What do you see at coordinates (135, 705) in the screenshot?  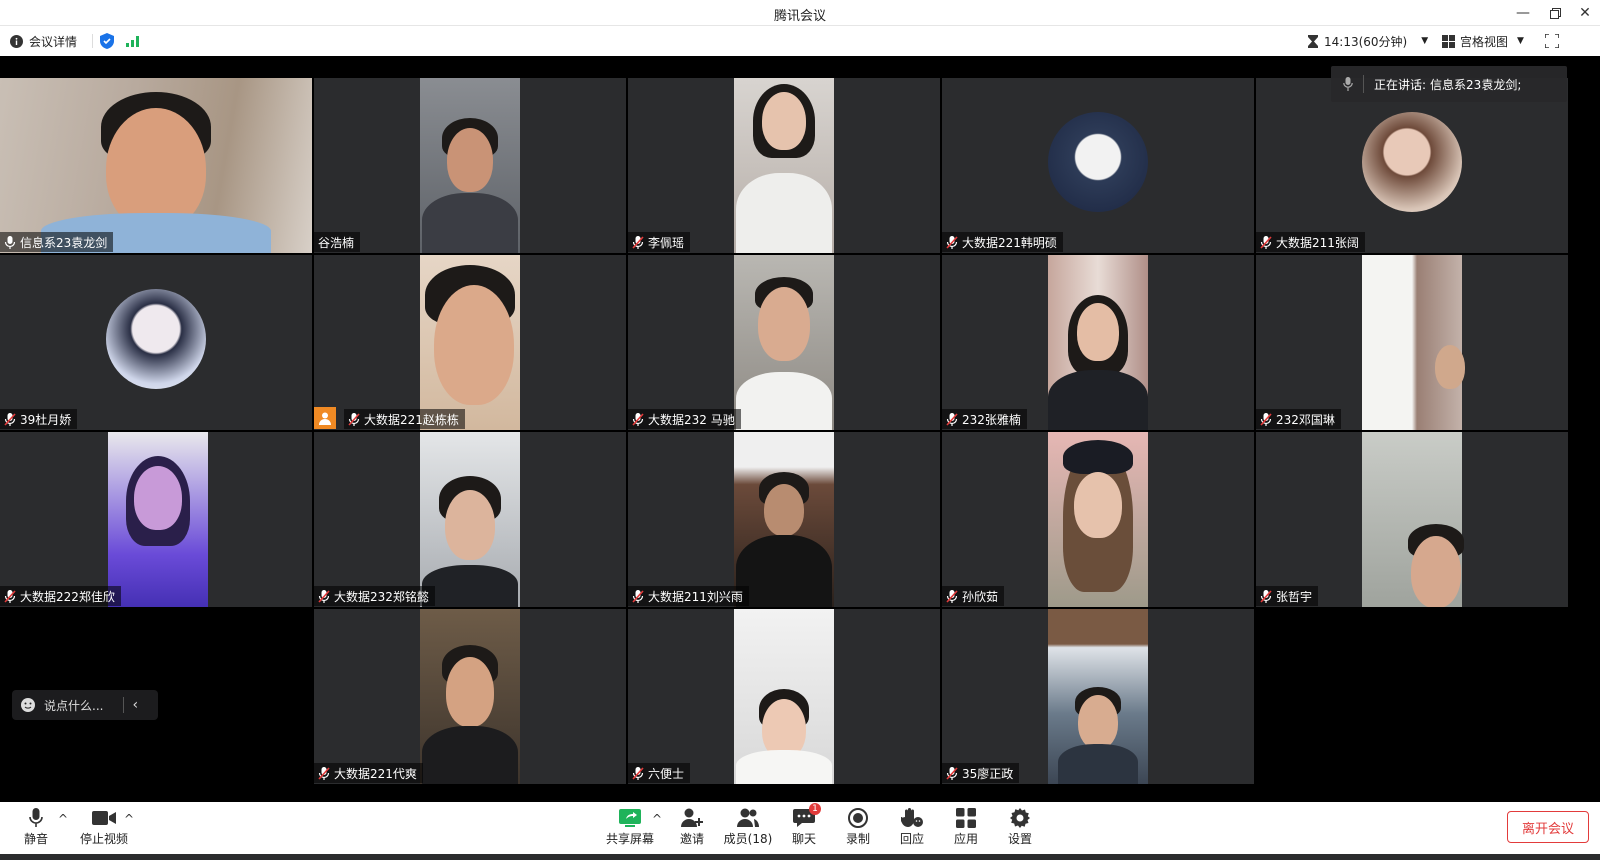 I see `collapse-chevron-icon: ‹` at bounding box center [135, 705].